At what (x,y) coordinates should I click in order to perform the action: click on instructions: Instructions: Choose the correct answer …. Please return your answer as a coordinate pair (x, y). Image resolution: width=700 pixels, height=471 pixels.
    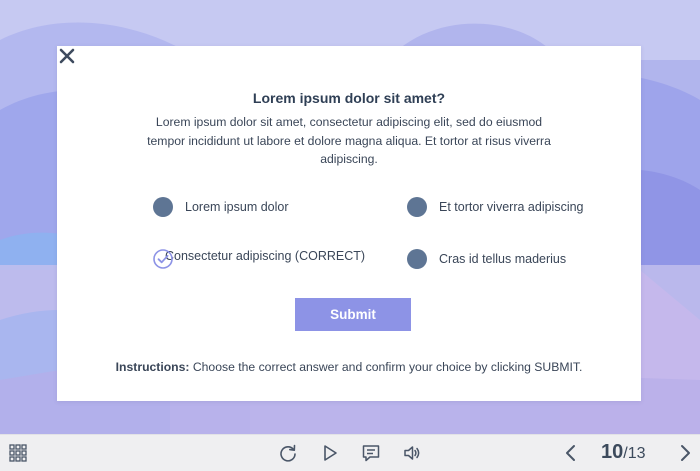
    Looking at the image, I should click on (349, 367).